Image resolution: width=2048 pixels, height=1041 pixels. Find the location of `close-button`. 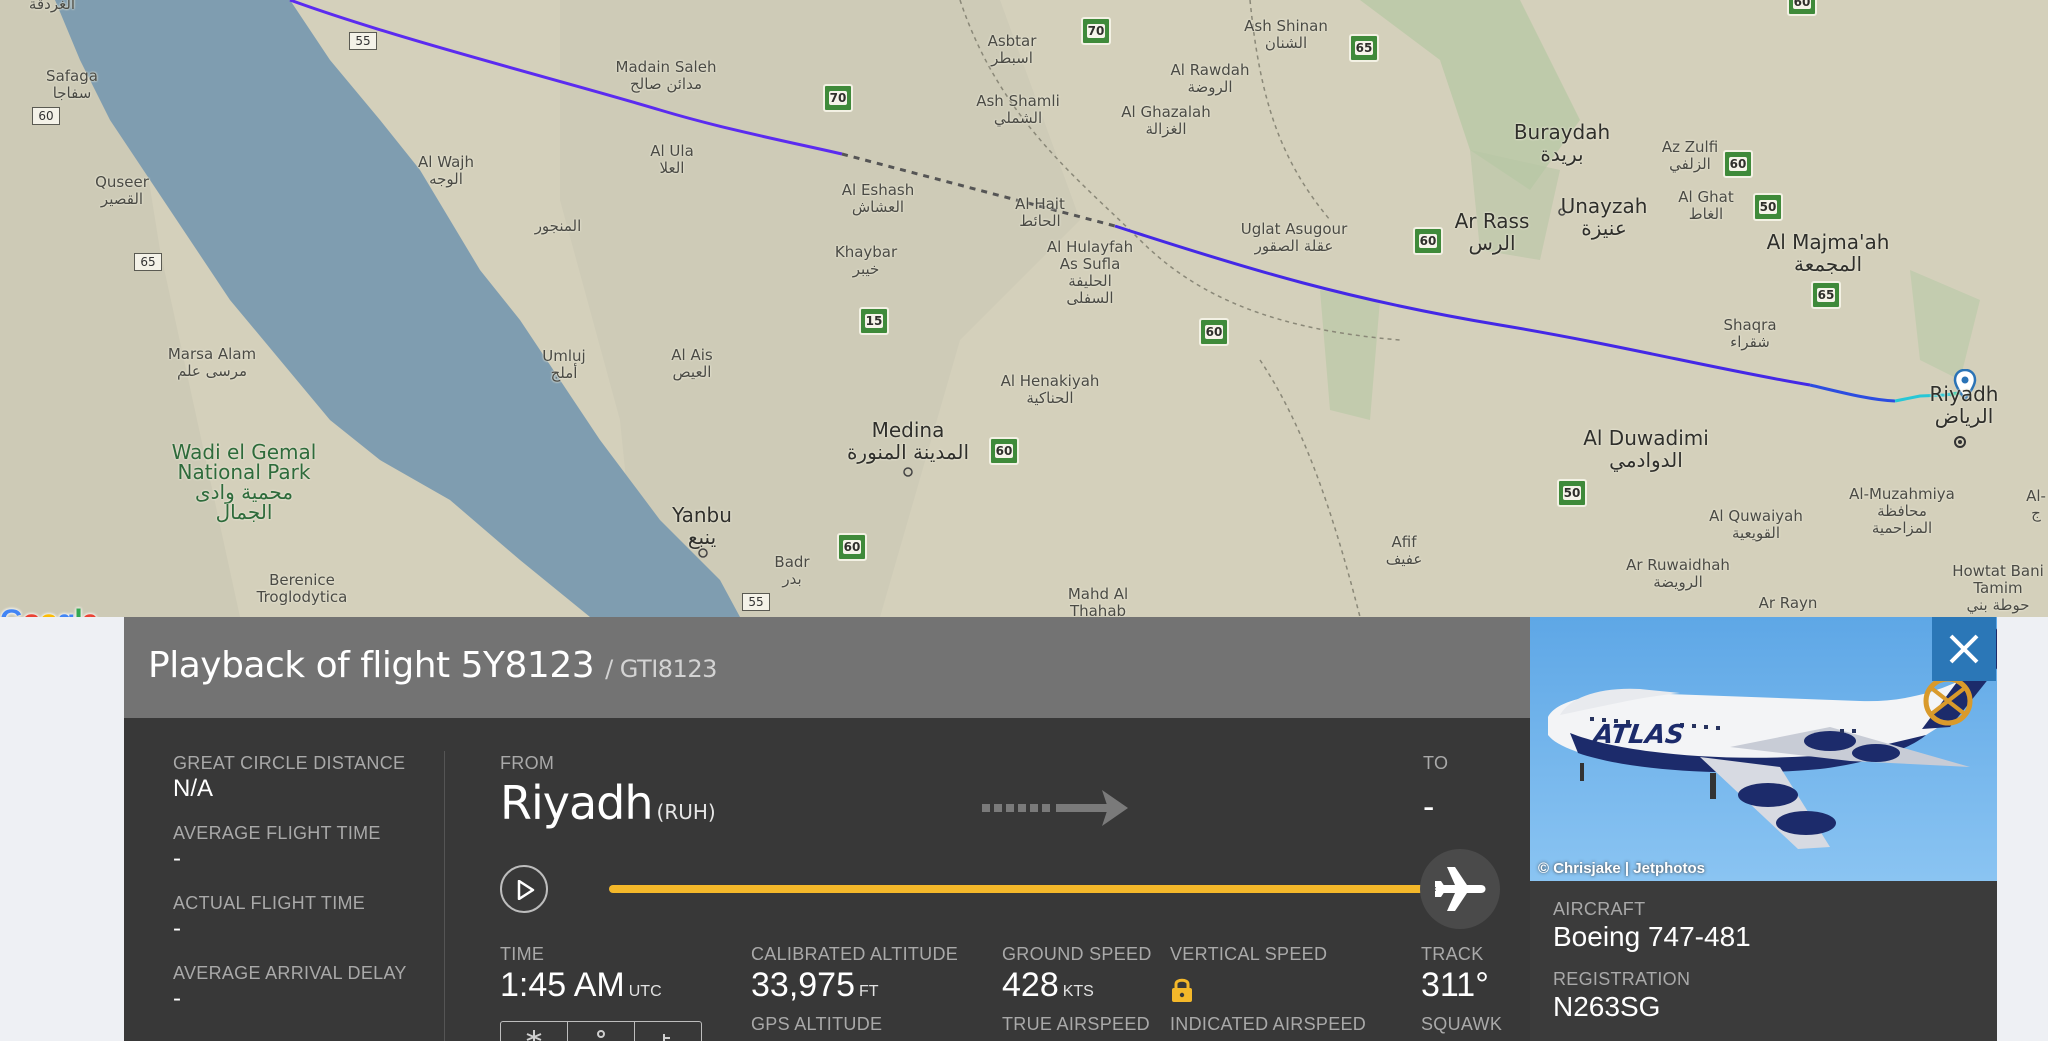

close-button is located at coordinates (1964, 649).